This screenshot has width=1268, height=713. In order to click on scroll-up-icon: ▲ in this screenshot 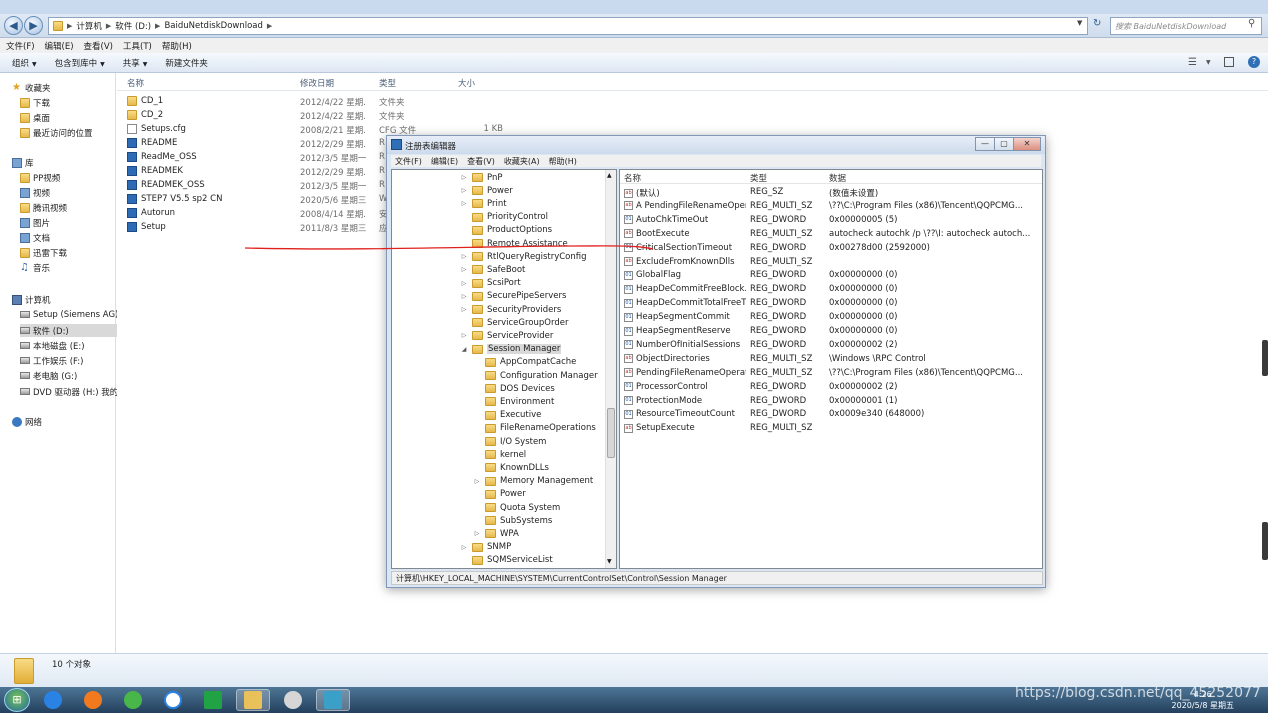, I will do `click(609, 175)`.